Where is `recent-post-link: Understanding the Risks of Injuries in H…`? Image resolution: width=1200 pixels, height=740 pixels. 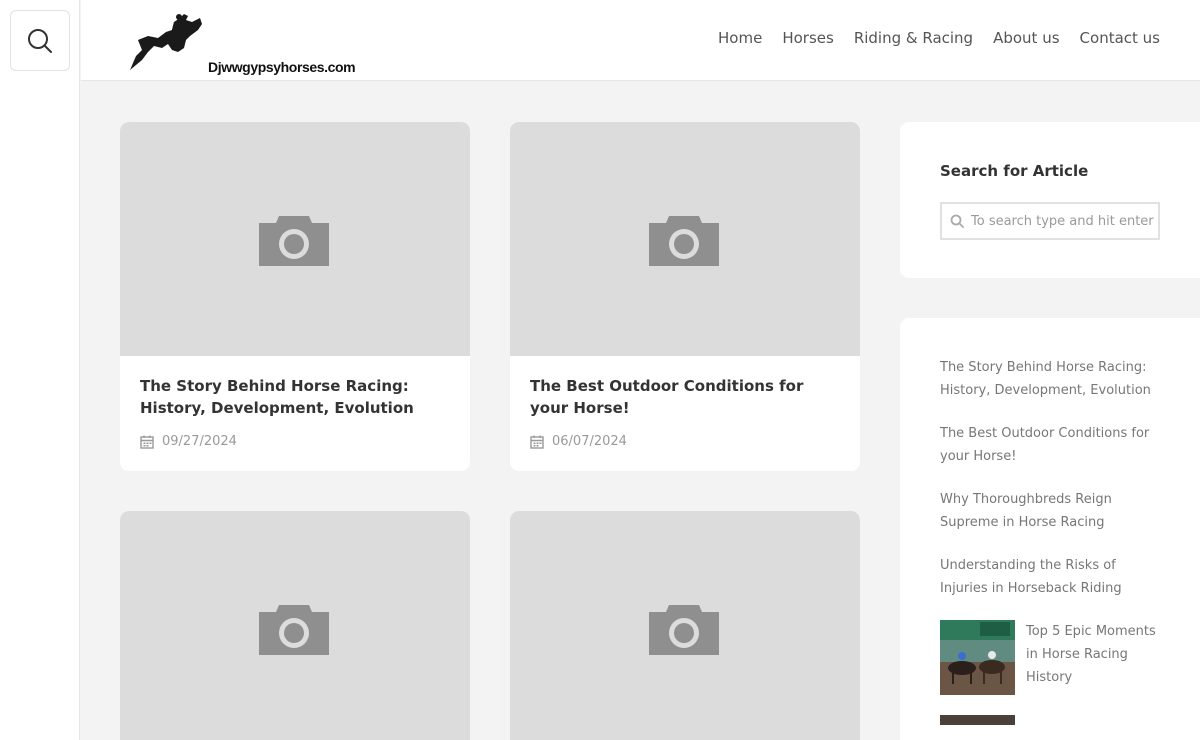
recent-post-link: Understanding the Risks of Injuries in H… is located at coordinates (1050, 577).